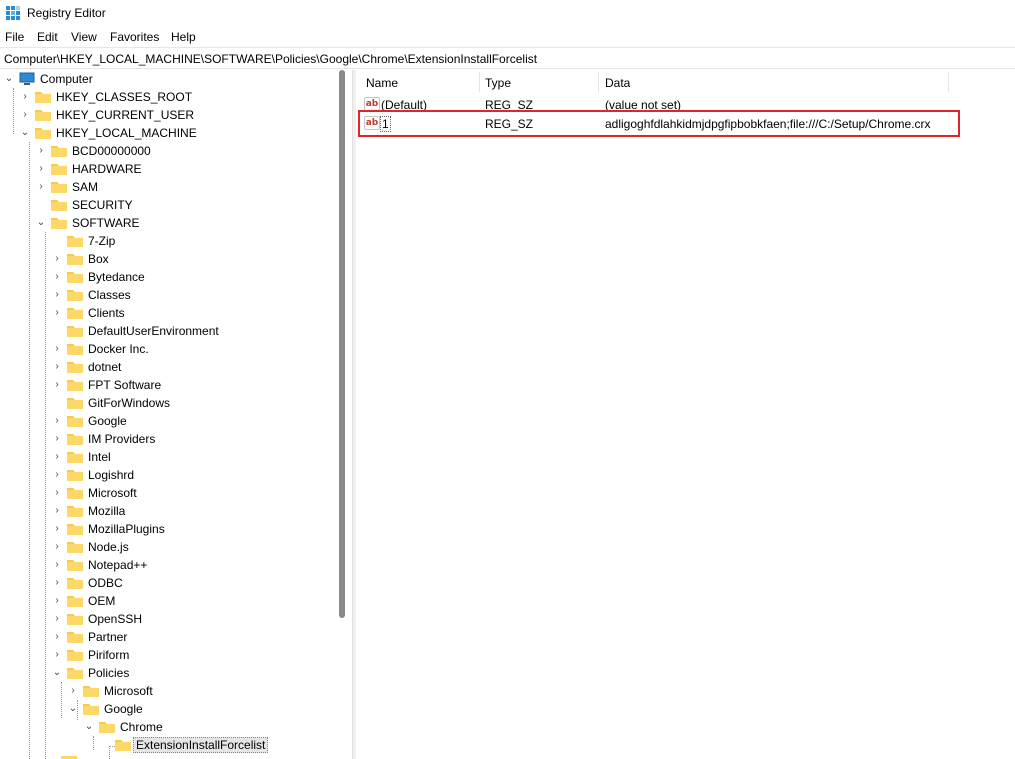 This screenshot has width=1015, height=759. I want to click on tree-item-im-providers: › IM Providers, so click(170, 439).